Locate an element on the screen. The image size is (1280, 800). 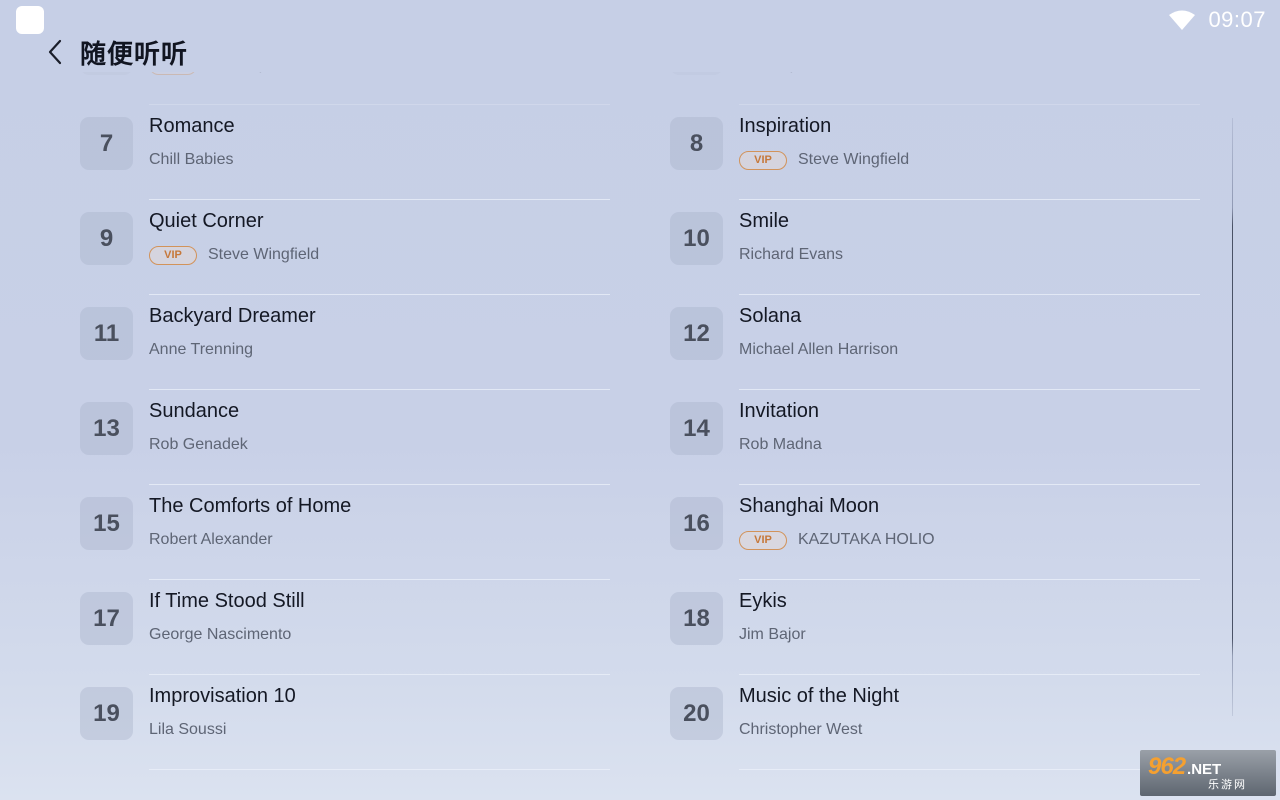
track-item: 16 Shanghai Moon VIP KAZUTAKA HOLIO is located at coordinates (935, 532).